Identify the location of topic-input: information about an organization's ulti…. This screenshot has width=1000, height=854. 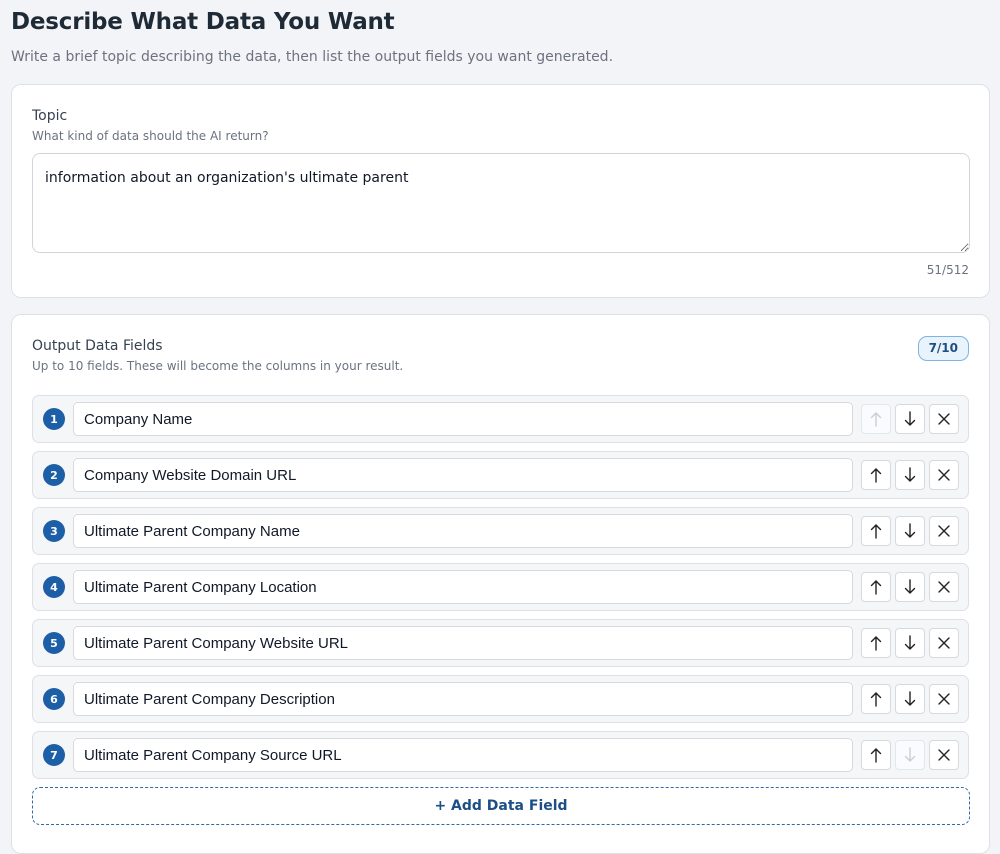
(501, 203).